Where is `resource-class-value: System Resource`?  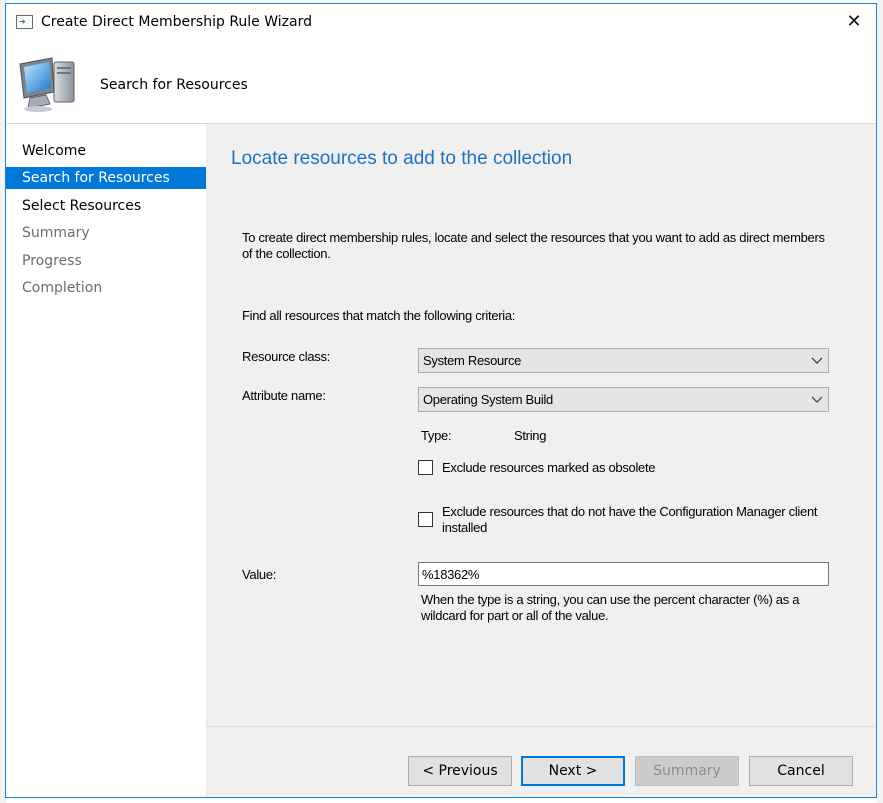 resource-class-value: System Resource is located at coordinates (472, 360).